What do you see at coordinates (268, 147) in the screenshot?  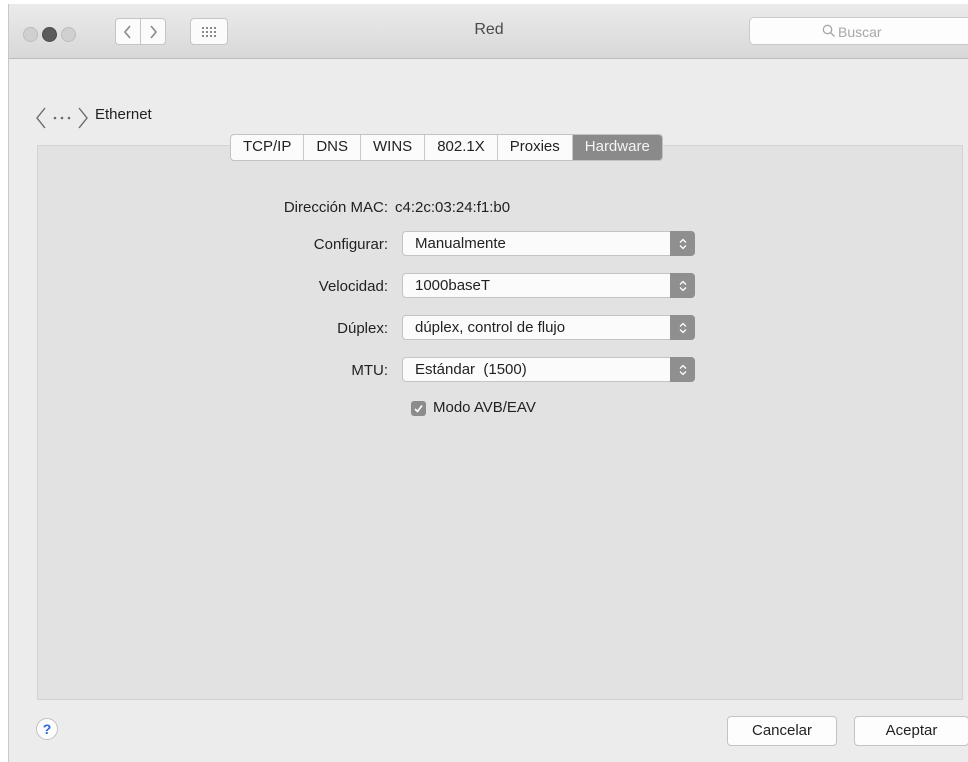 I see `tab-tcpip: TCP/IP` at bounding box center [268, 147].